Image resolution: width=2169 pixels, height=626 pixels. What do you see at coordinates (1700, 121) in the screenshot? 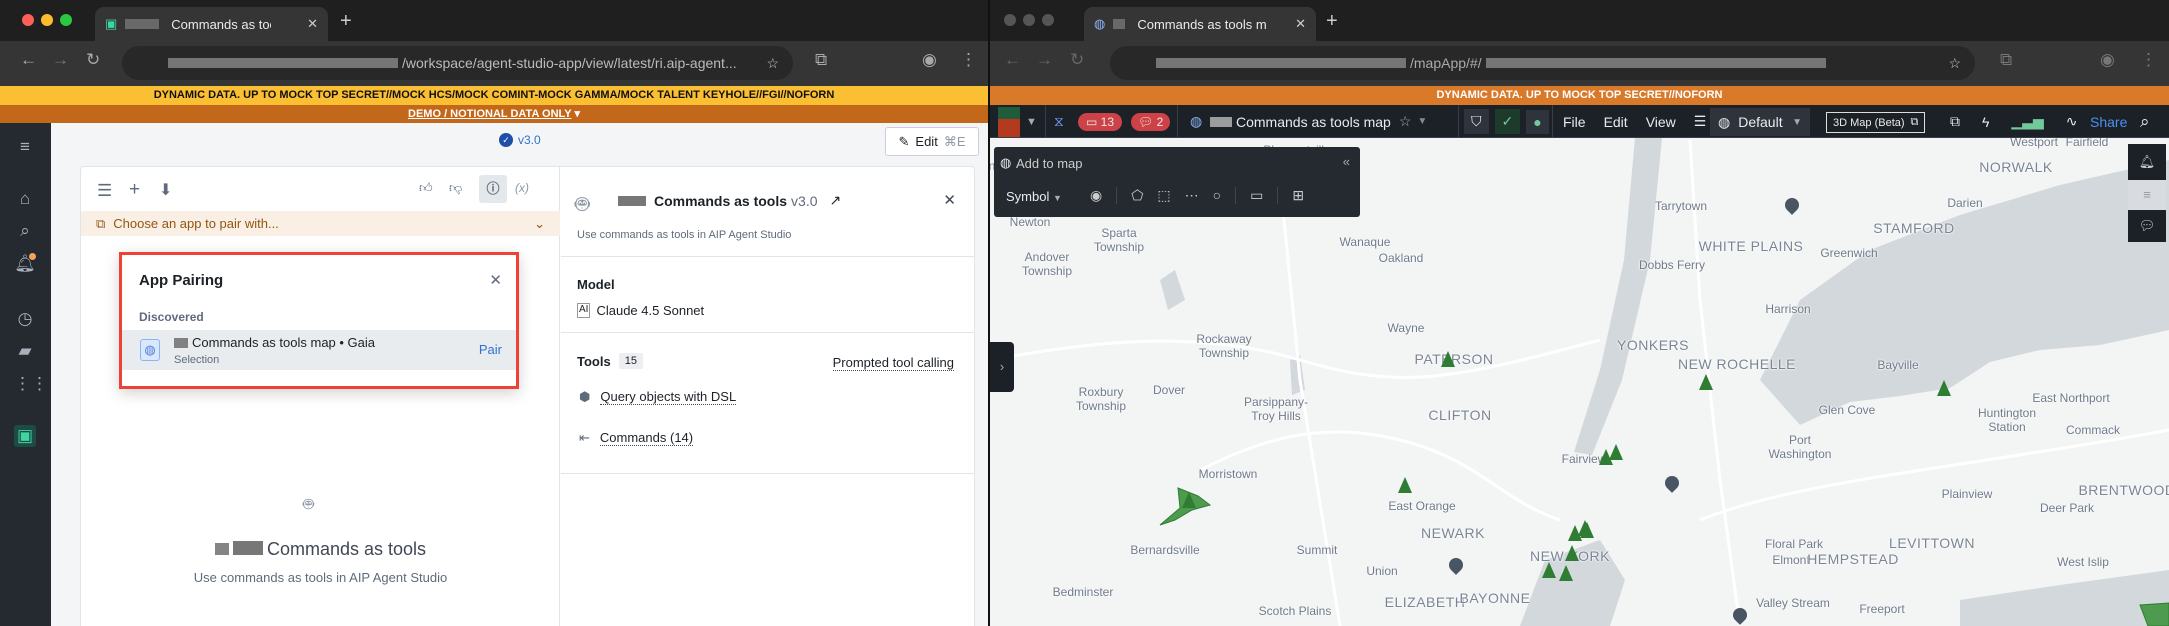
I see `hamburger-icon: ☰` at bounding box center [1700, 121].